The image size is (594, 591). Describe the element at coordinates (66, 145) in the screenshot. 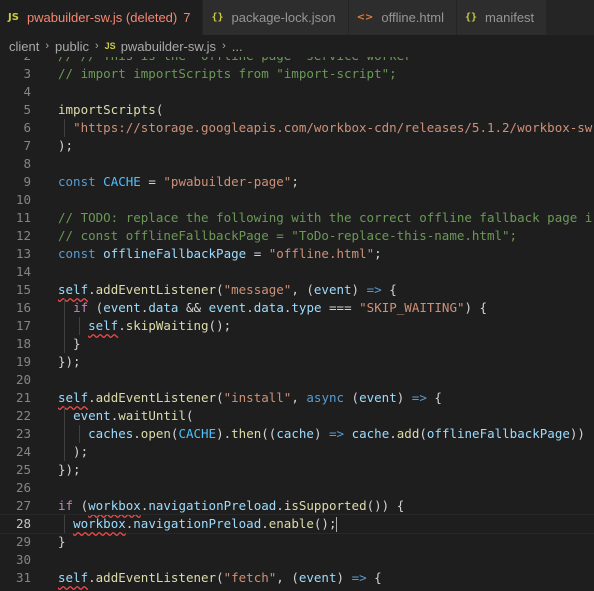

I see `code-text: );` at that location.